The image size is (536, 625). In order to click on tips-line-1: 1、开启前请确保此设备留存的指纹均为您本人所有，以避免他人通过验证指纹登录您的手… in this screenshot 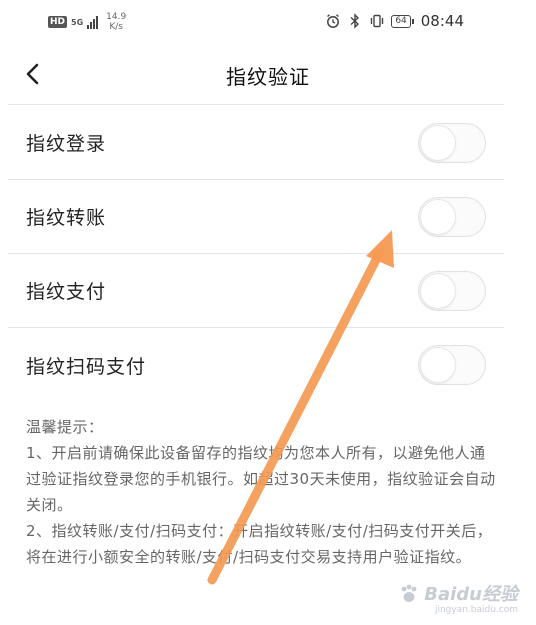, I will do `click(261, 479)`.